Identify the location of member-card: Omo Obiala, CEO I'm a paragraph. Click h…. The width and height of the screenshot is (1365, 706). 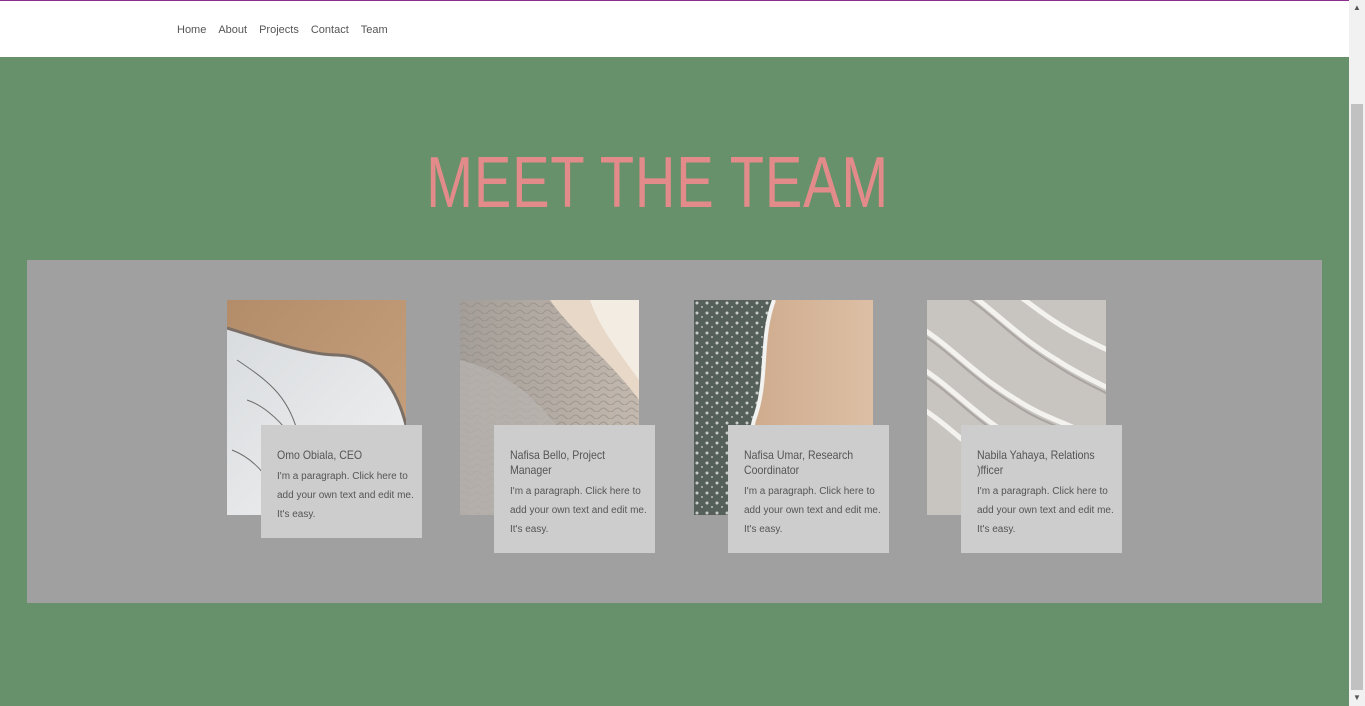
(341, 481).